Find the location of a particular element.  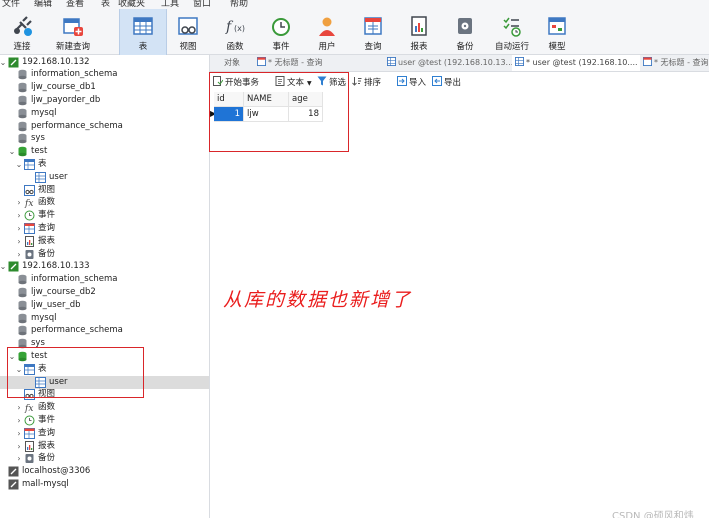

main-toolbar: 连接 新建查询 表 视图 f (x) 函数 事件 用户 查询 报表 备份 自动运行 is located at coordinates (354, 32).